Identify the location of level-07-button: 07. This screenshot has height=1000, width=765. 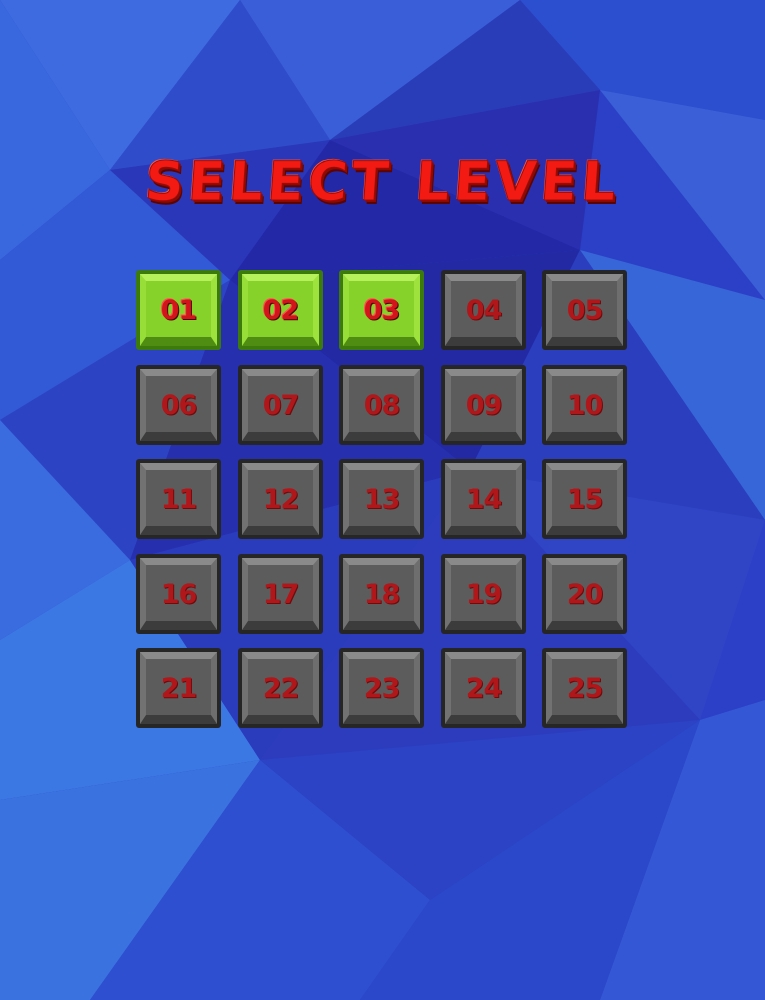
(280, 405).